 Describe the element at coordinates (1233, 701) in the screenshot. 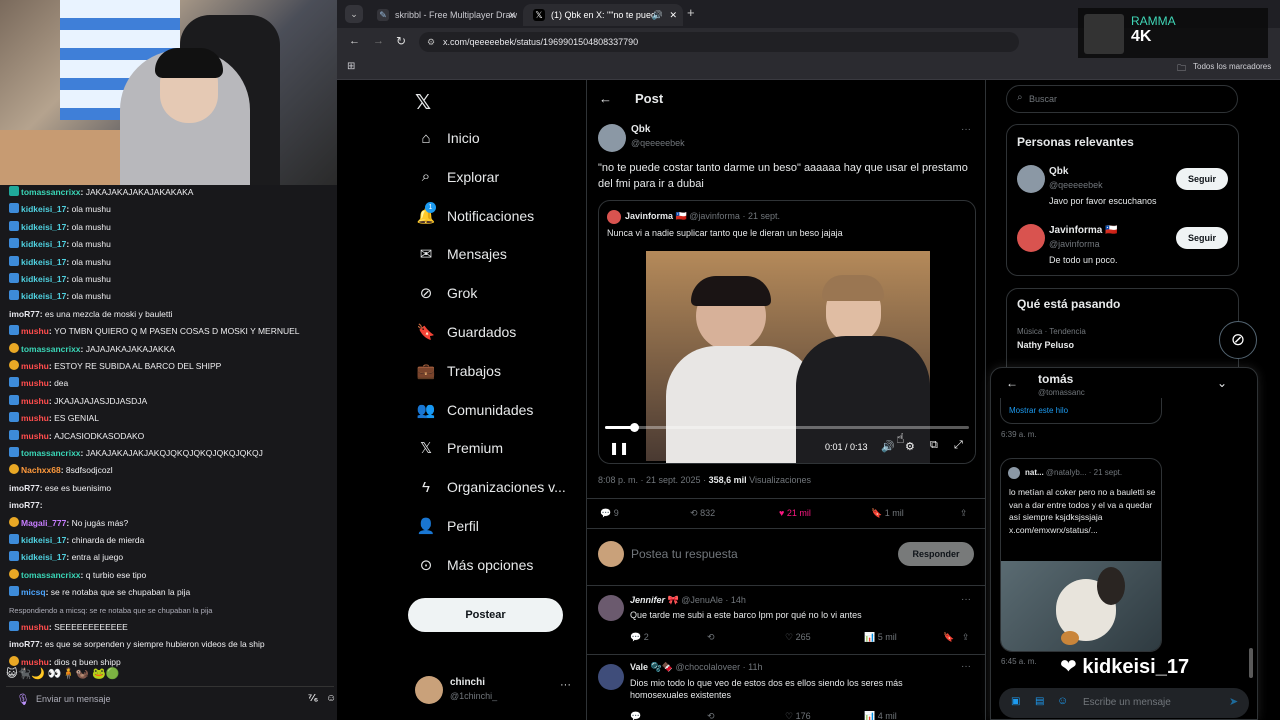

I see `send-icon: ➤` at that location.